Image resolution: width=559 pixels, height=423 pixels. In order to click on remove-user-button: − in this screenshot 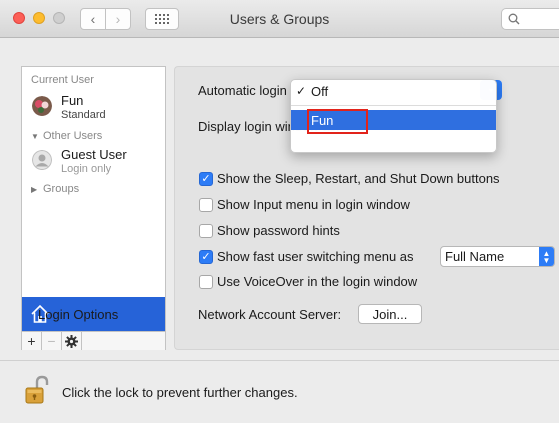, I will do `click(52, 341)`.